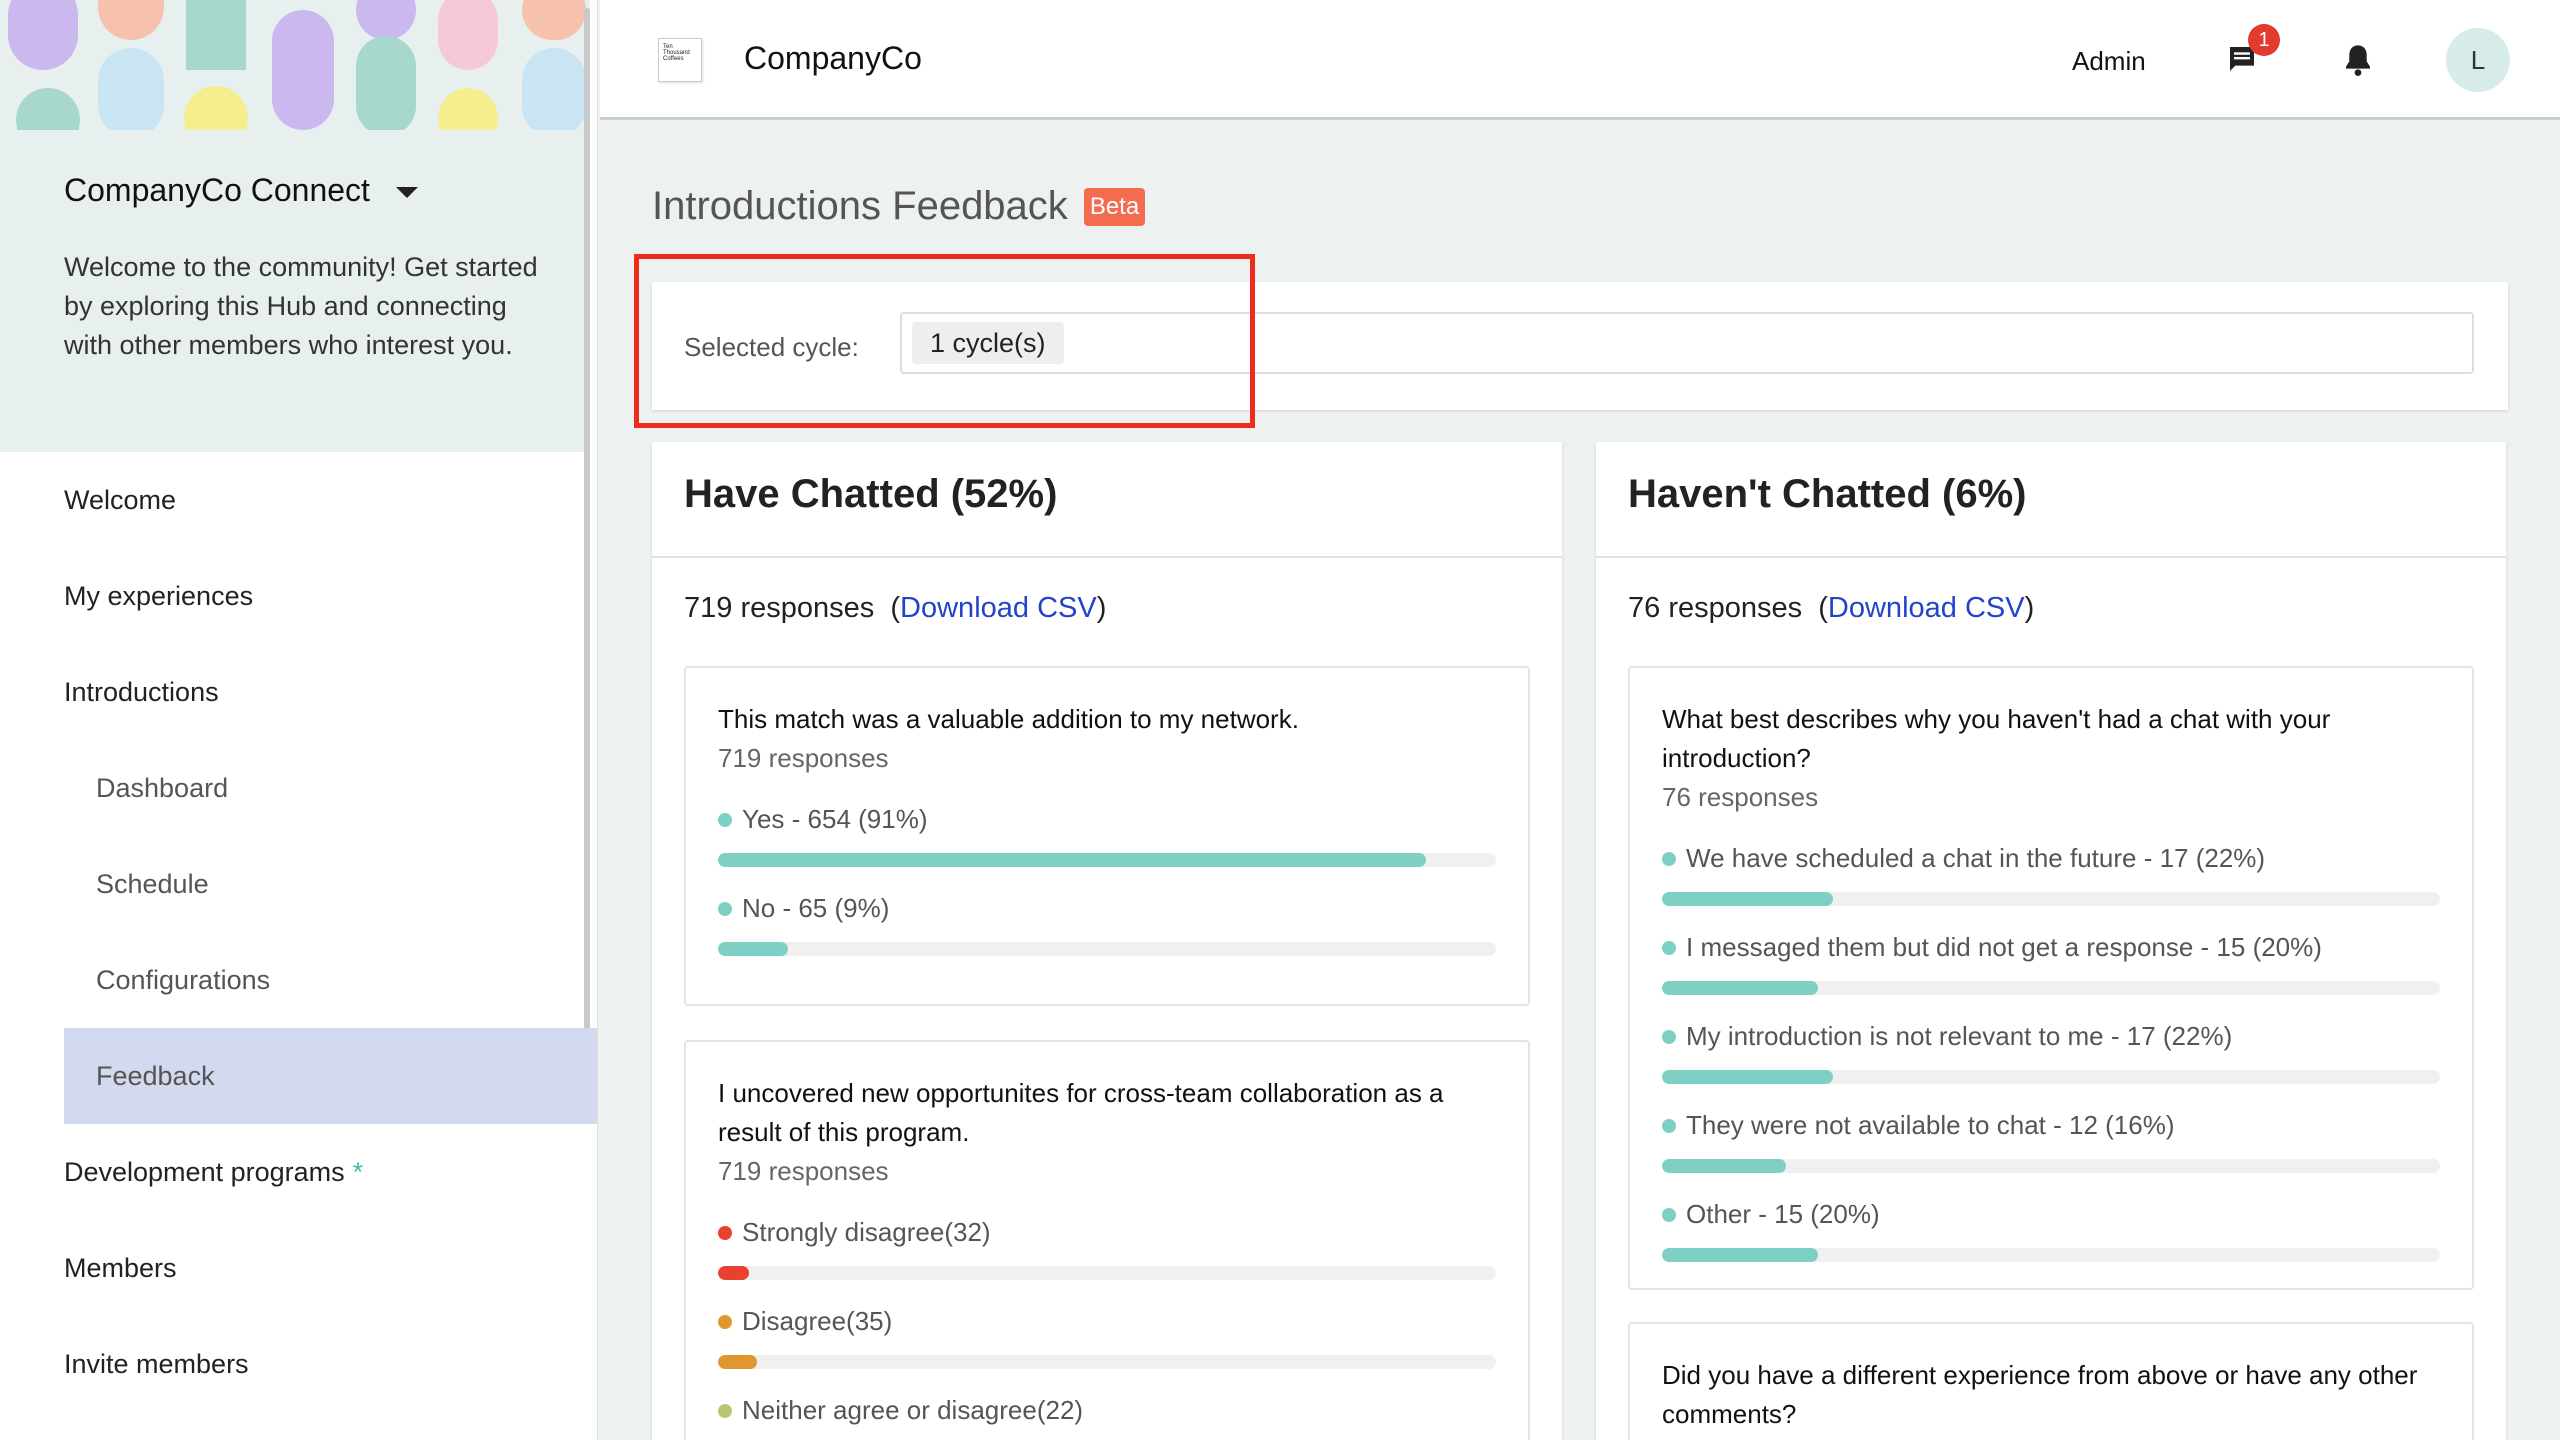 The height and width of the screenshot is (1440, 2560). I want to click on response-summary: 76 responses (Download CSV), so click(1831, 608).